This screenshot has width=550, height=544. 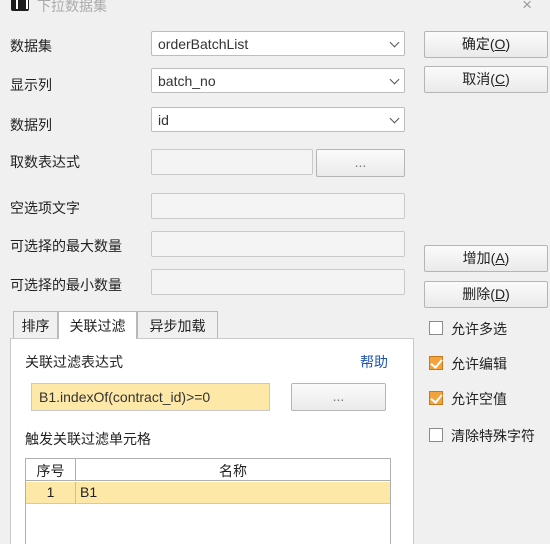 What do you see at coordinates (31, 125) in the screenshot?
I see `data-column-label: 数据列` at bounding box center [31, 125].